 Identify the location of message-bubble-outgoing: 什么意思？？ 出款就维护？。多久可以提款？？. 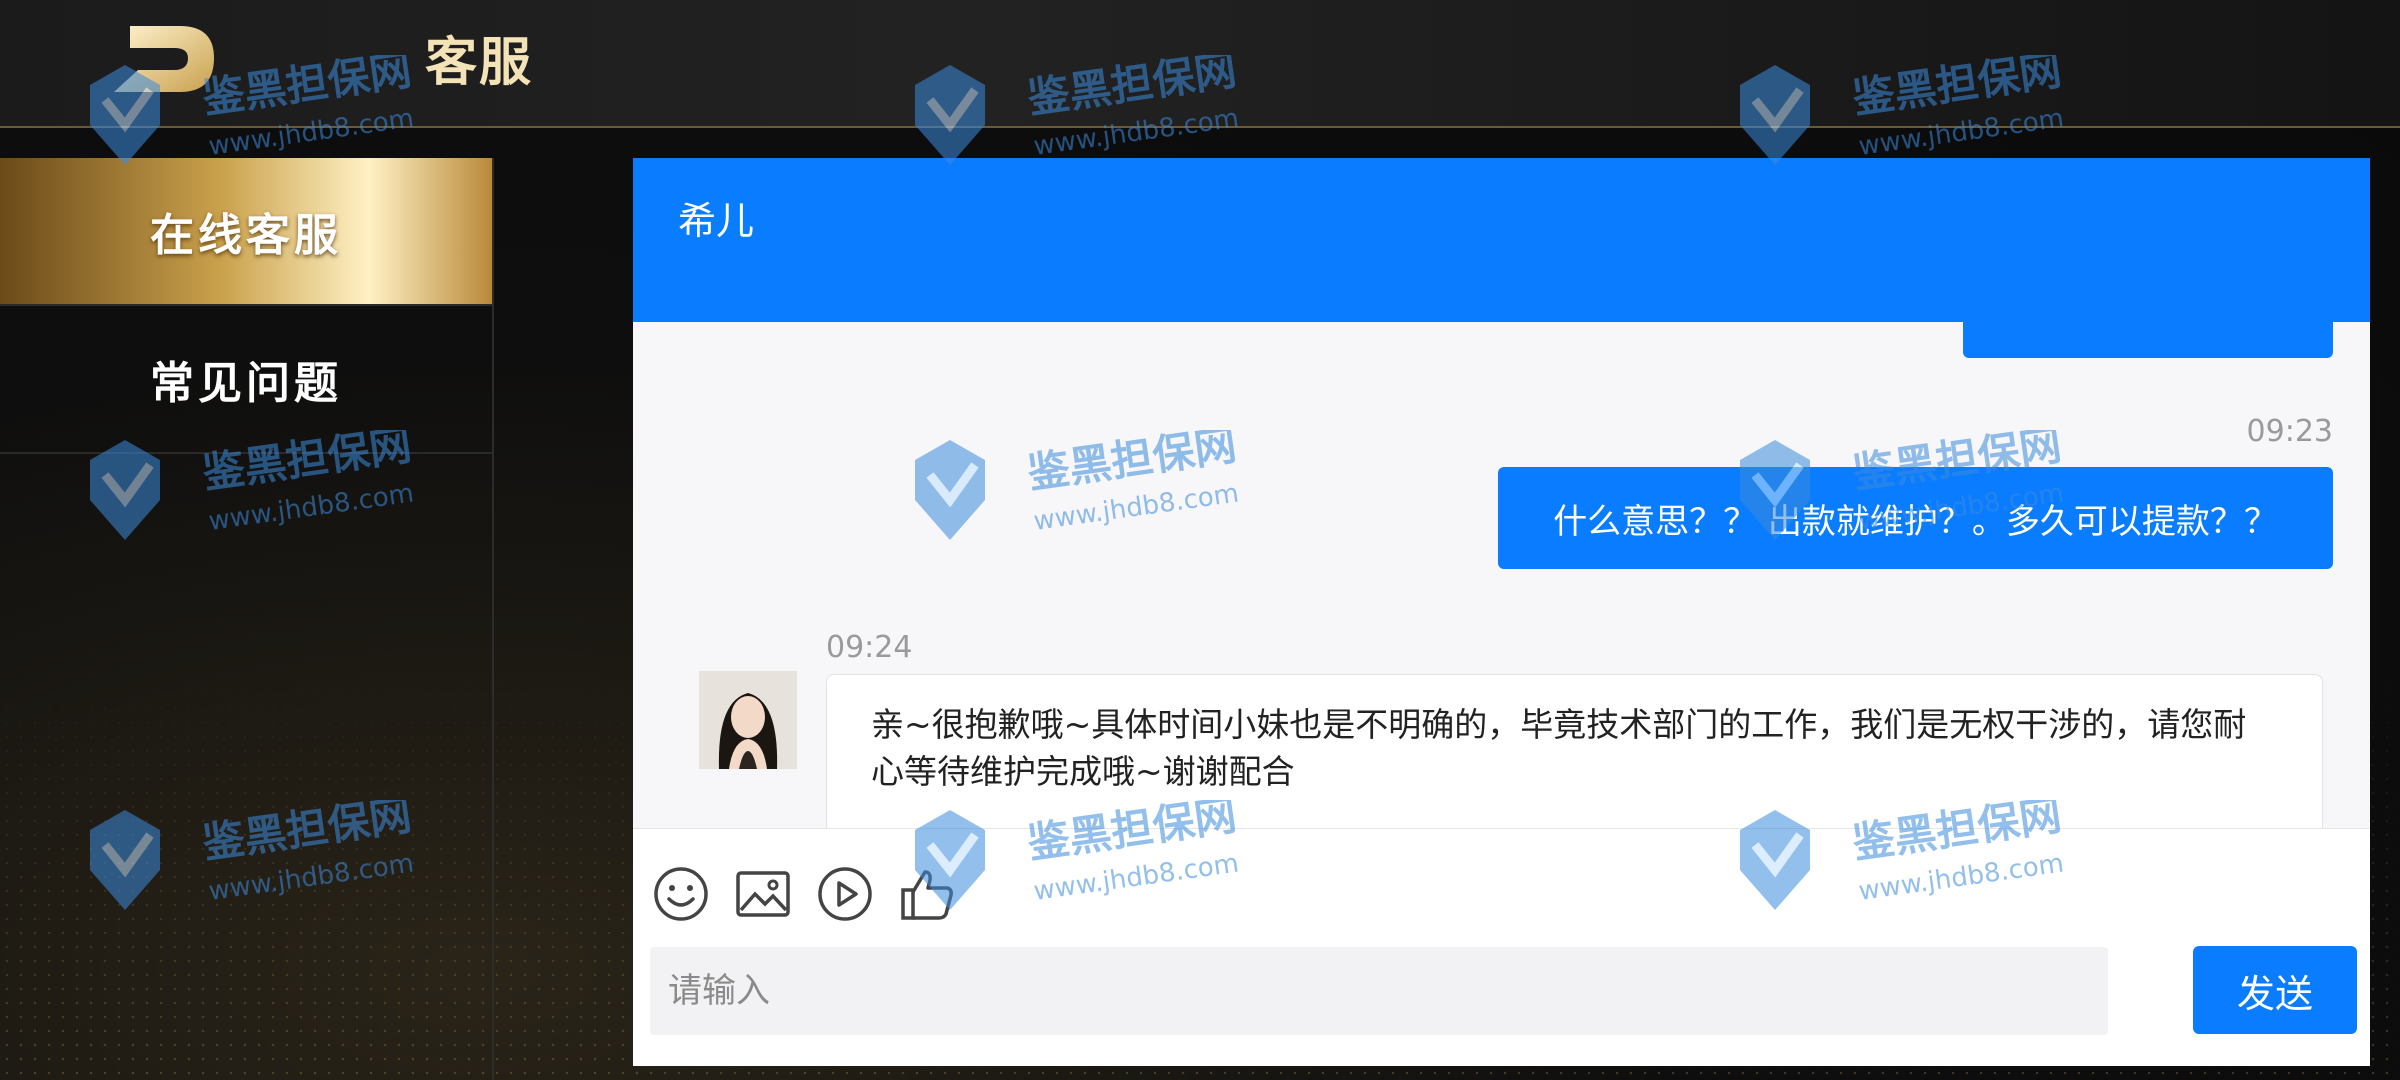
(1915, 518).